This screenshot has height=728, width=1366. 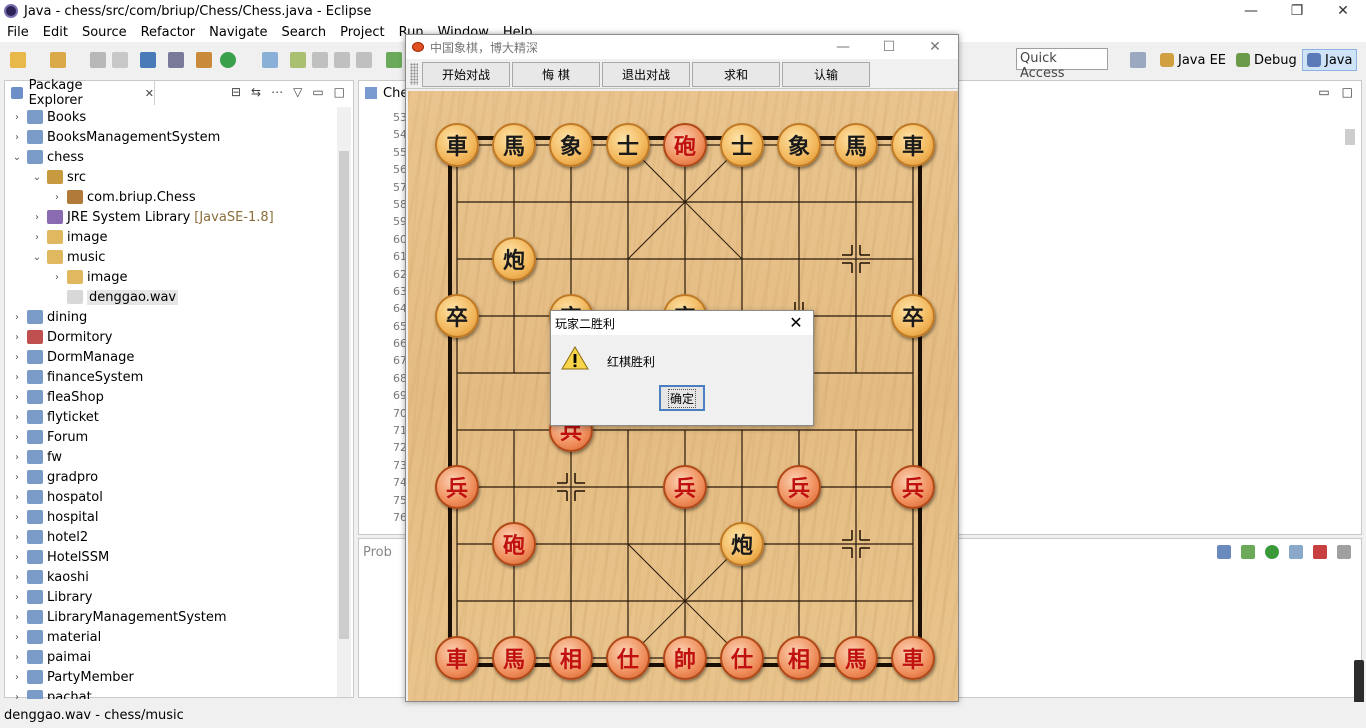 What do you see at coordinates (466, 74) in the screenshot?
I see `start-game-button: 开始对战` at bounding box center [466, 74].